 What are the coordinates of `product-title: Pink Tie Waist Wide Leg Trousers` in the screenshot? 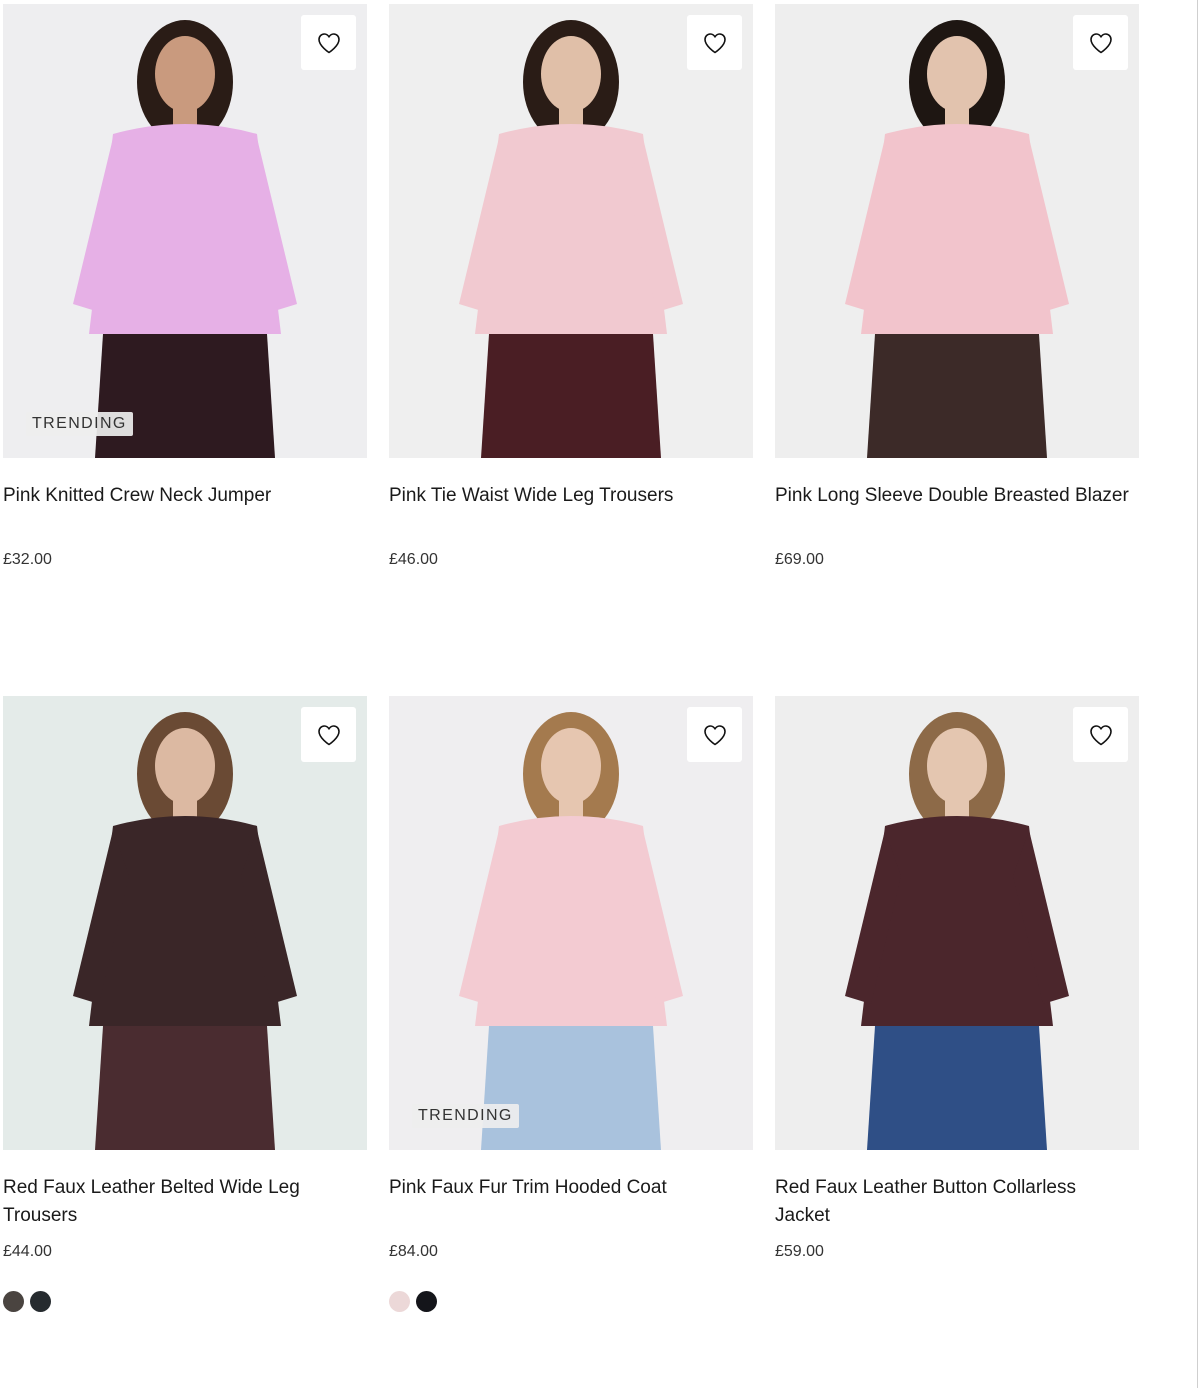 It's located at (571, 510).